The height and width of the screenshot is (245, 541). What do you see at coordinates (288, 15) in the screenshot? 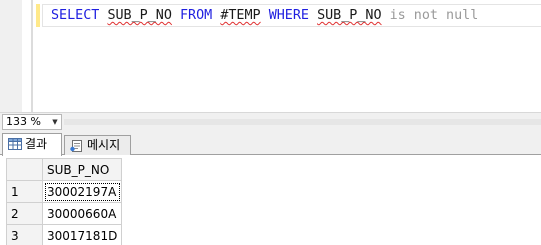
I see `sql-keyword-where: WHERE` at bounding box center [288, 15].